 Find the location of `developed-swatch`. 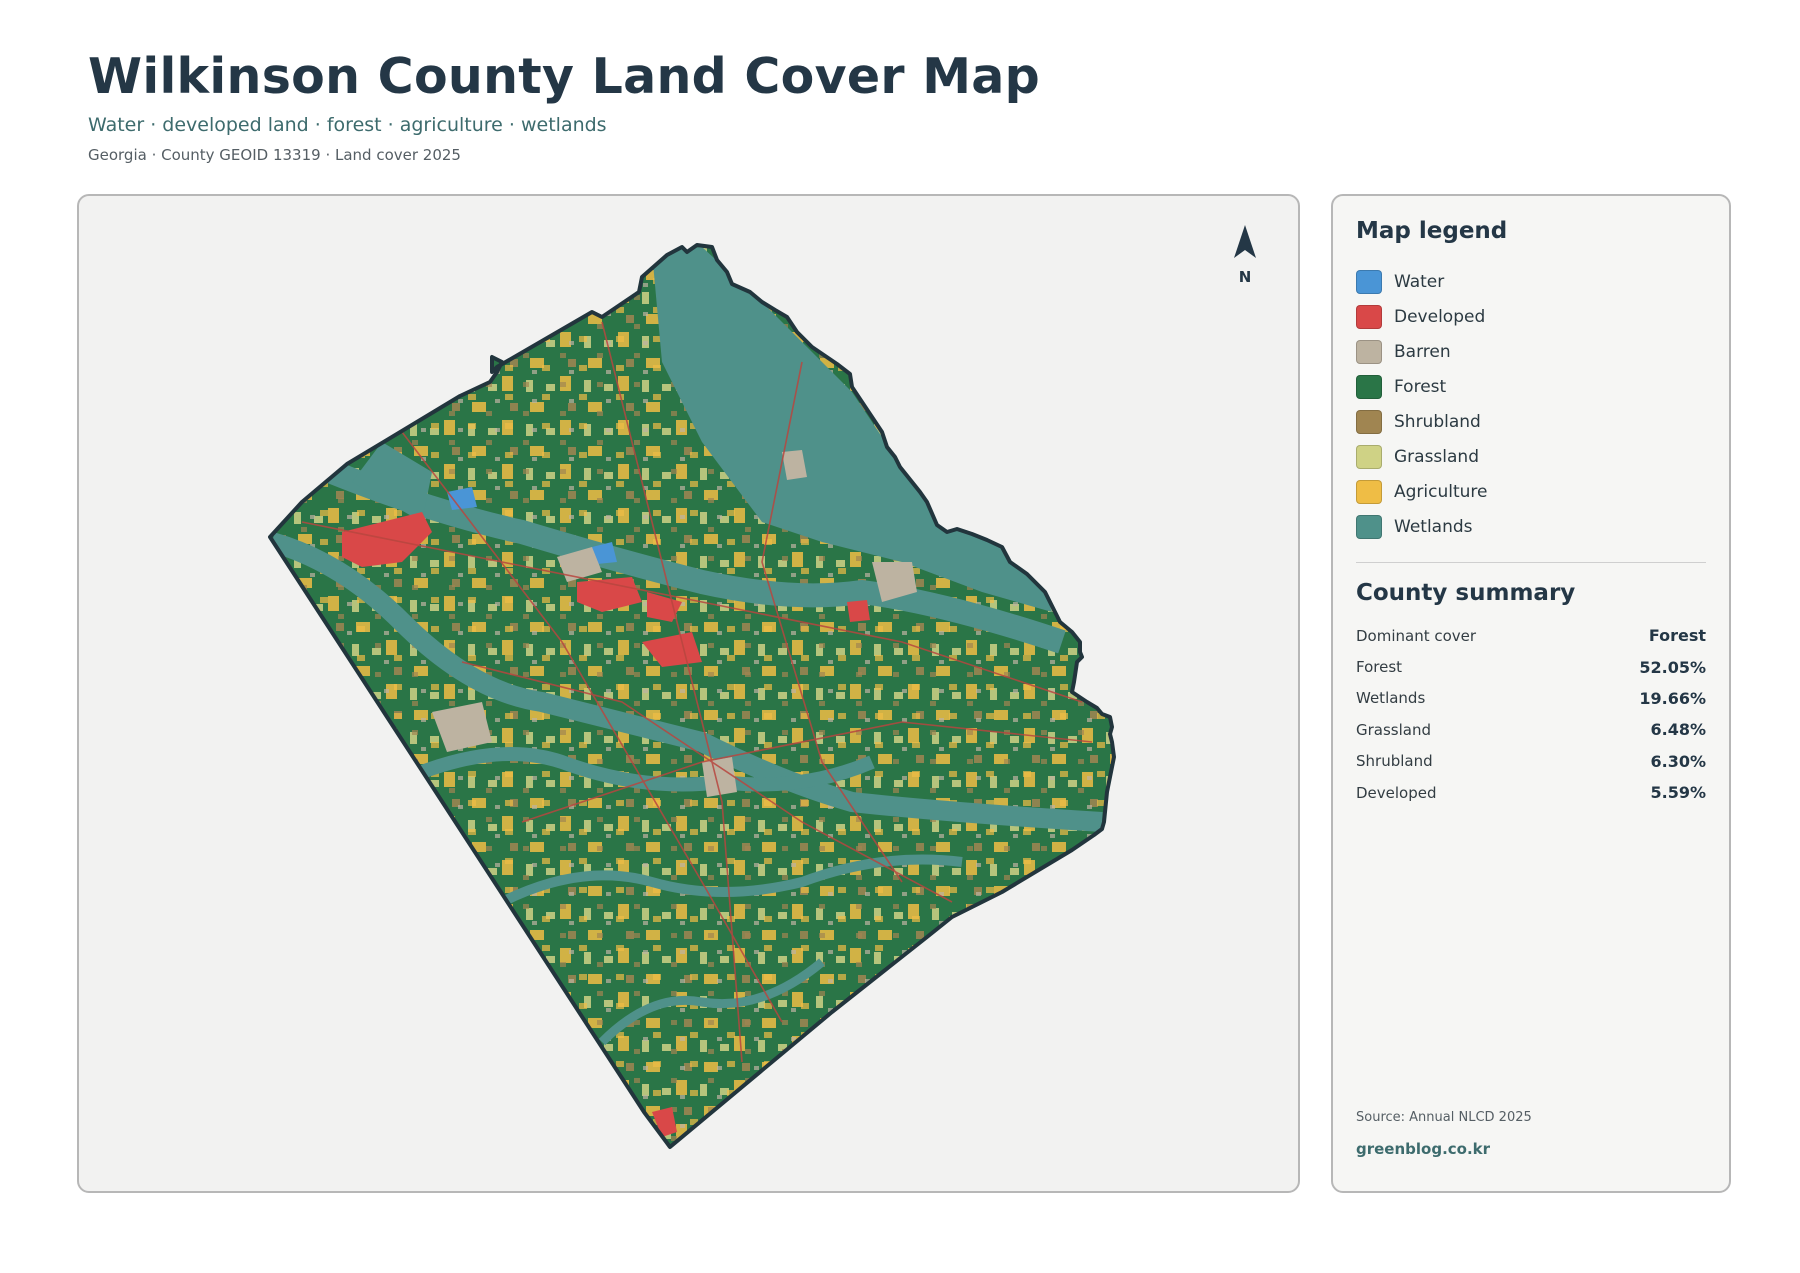

developed-swatch is located at coordinates (1369, 316).